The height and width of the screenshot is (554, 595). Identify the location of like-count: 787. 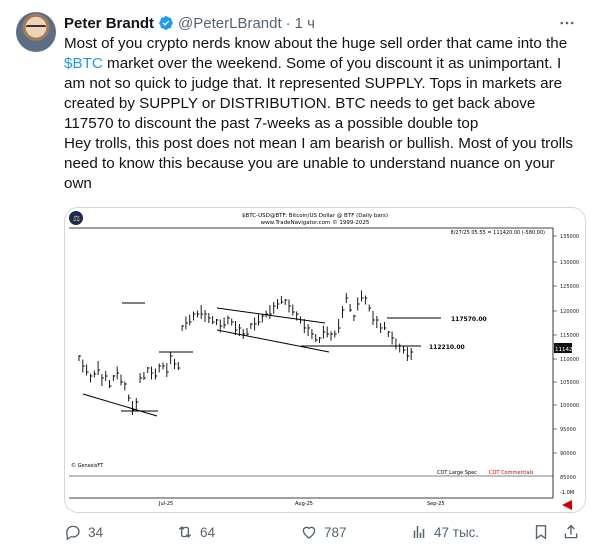
(335, 532).